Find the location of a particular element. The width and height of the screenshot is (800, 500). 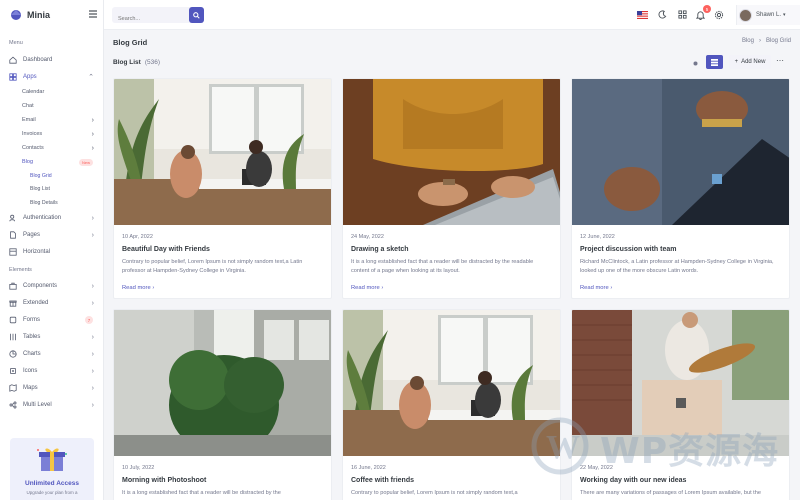

sidebar-item-blog-details: Blog Details is located at coordinates (51, 203).